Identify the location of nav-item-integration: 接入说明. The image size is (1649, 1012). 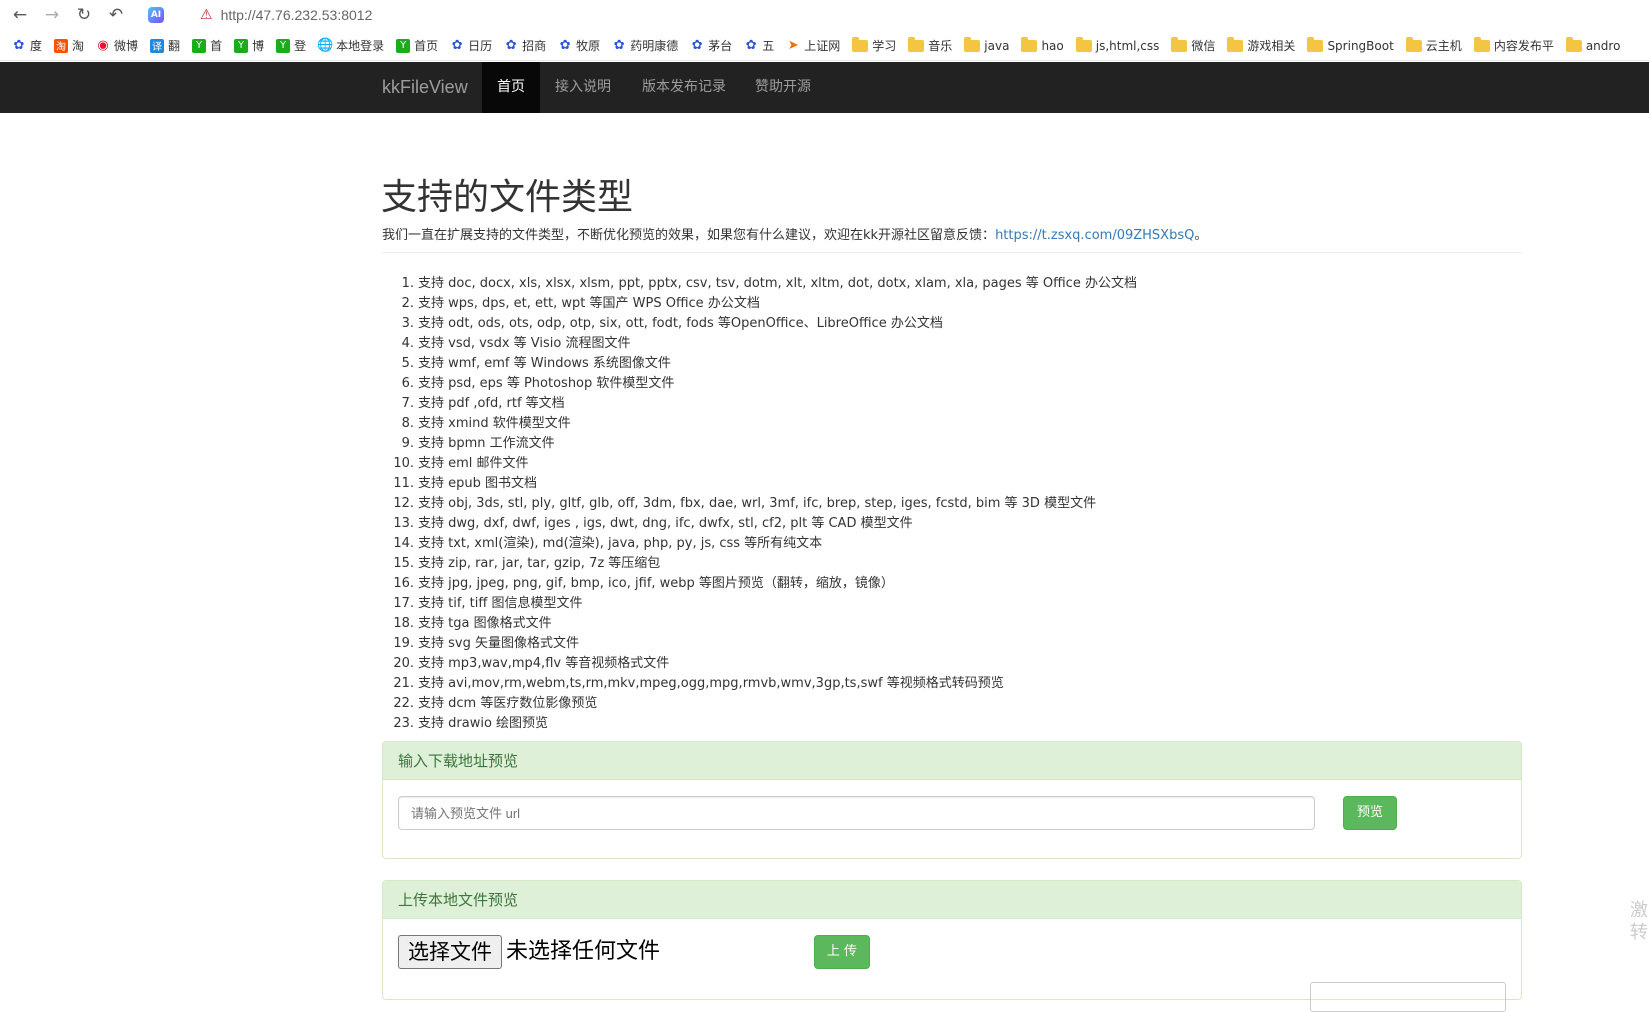
(583, 87).